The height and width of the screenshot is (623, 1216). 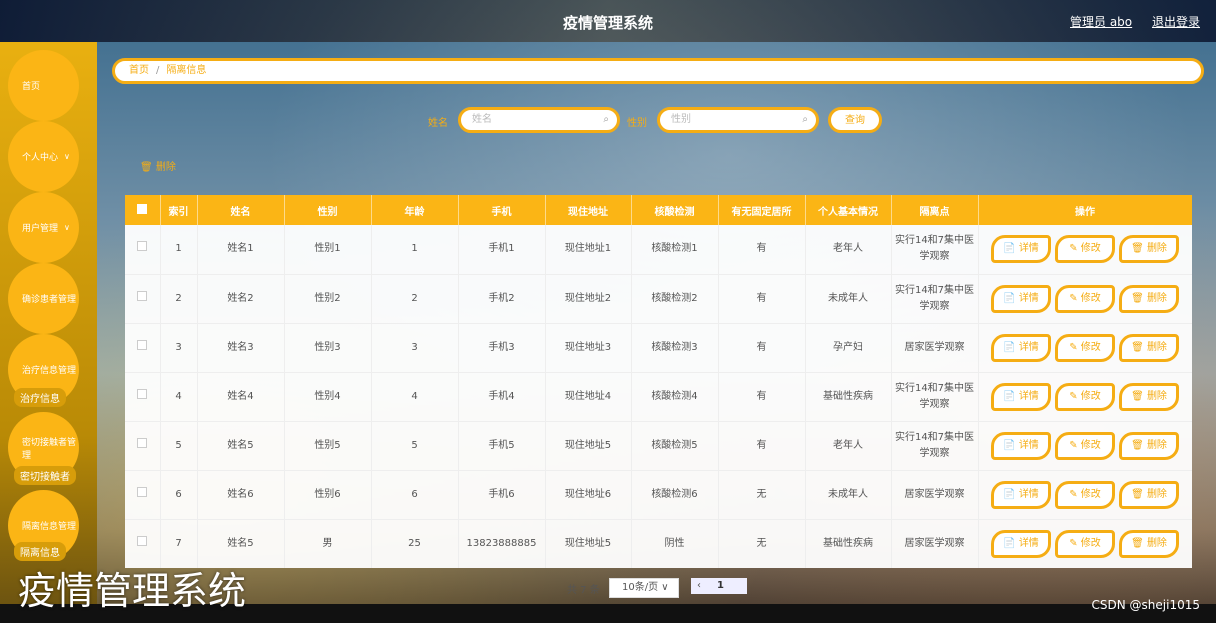 I want to click on edit-button-label: 修改, so click(x=1090, y=445).